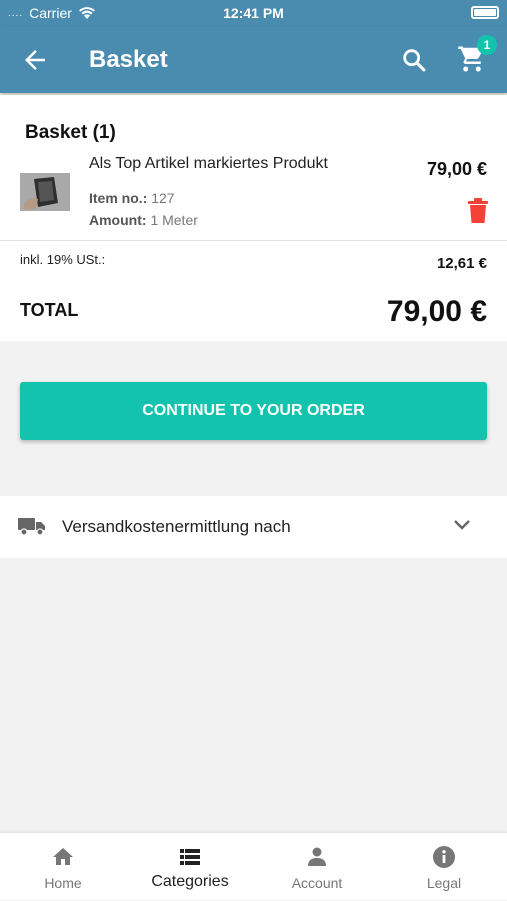  What do you see at coordinates (461, 263) in the screenshot?
I see `tax-value: 12,61 €` at bounding box center [461, 263].